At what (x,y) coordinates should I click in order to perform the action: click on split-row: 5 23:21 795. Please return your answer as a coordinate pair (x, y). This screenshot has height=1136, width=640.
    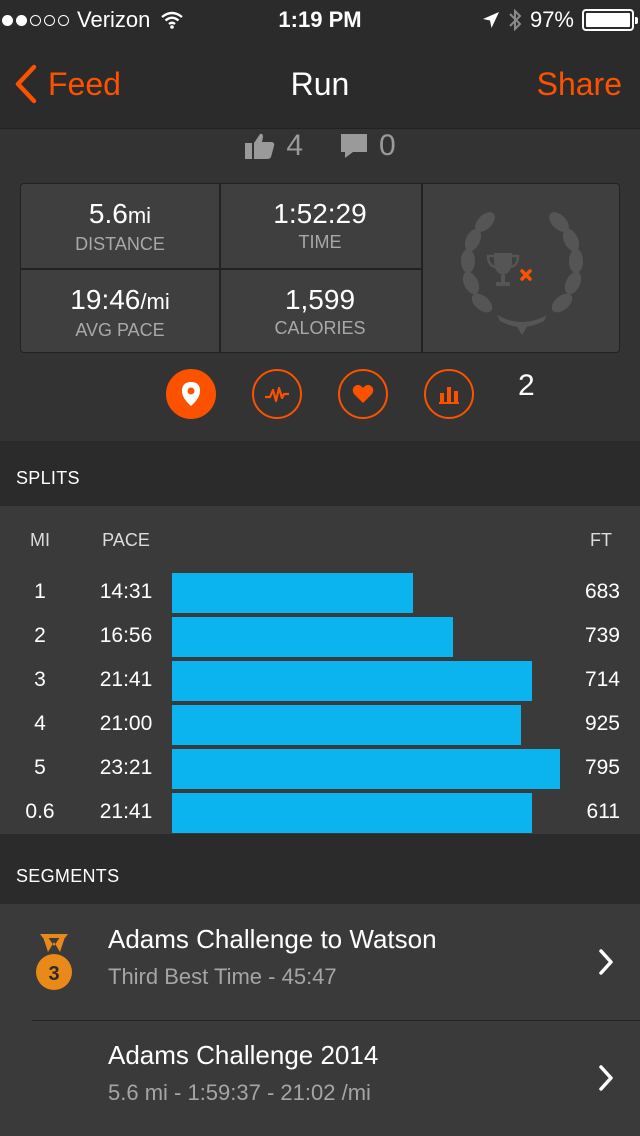
    Looking at the image, I should click on (320, 768).